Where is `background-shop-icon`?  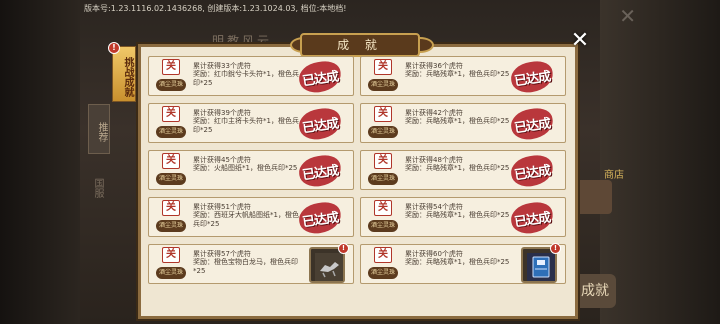
background-shop-icon is located at coordinates (594, 197).